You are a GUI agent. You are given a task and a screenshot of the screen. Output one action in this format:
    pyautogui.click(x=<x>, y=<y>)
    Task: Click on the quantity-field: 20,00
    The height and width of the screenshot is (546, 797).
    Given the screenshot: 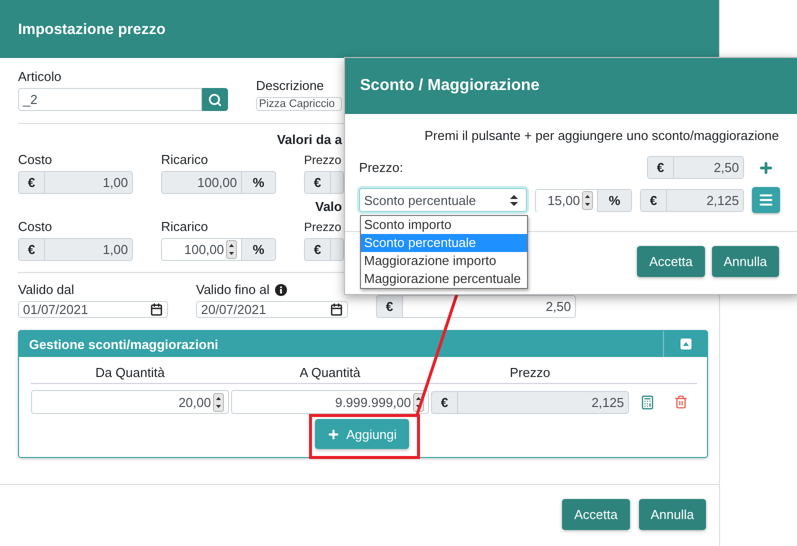 What is the action you would take?
    pyautogui.click(x=130, y=402)
    